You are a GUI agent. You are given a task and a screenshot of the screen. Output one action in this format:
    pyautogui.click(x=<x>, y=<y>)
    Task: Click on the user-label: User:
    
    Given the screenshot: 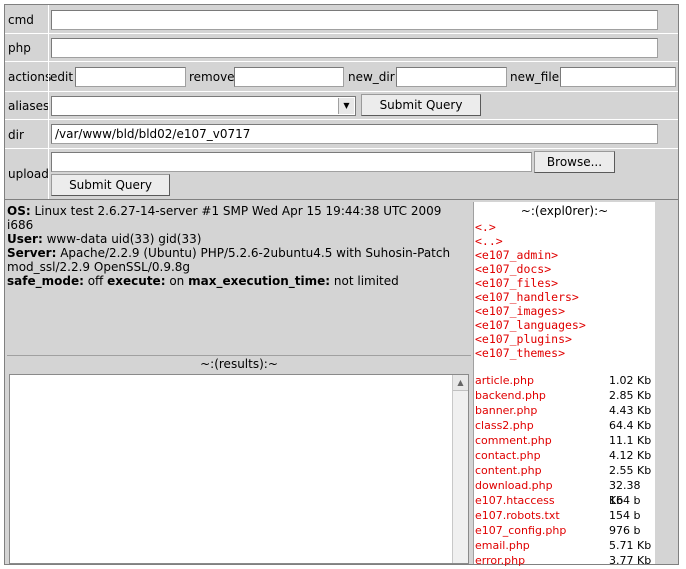 What is the action you would take?
    pyautogui.click(x=25, y=239)
    